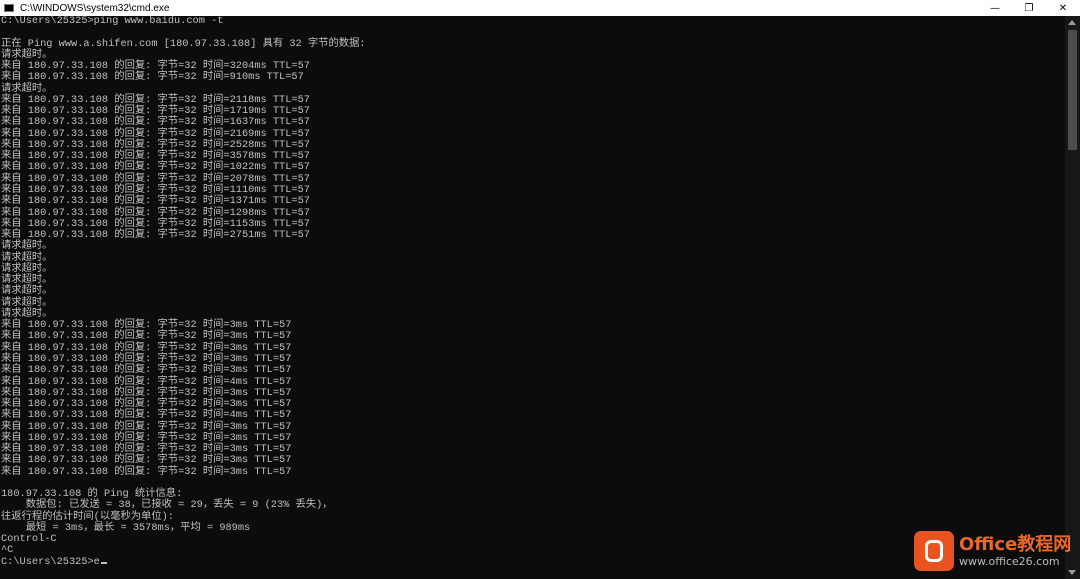 The height and width of the screenshot is (579, 1080). What do you see at coordinates (87, 516) in the screenshot?
I see `console-line: 往返行程的估计时间(以毫秒为单位):` at bounding box center [87, 516].